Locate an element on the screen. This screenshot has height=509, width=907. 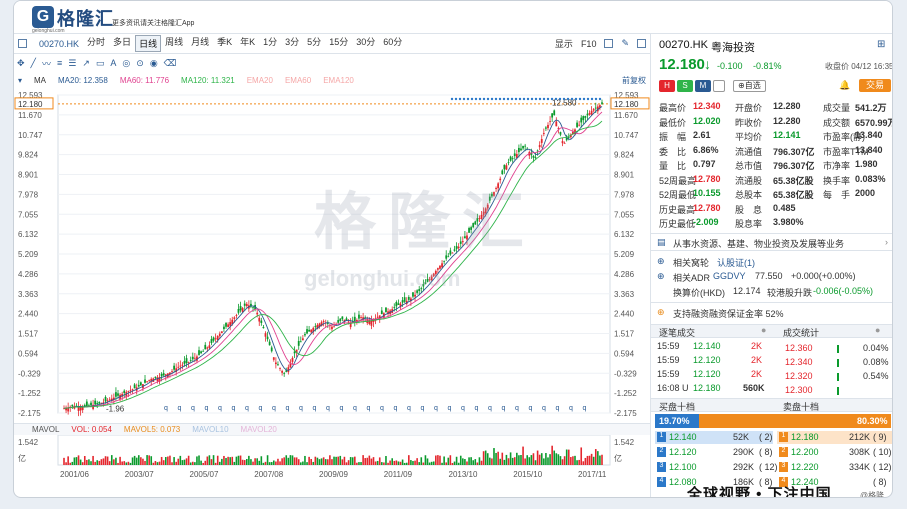
bell-icon: 🔔 is located at coordinates (844, 85).